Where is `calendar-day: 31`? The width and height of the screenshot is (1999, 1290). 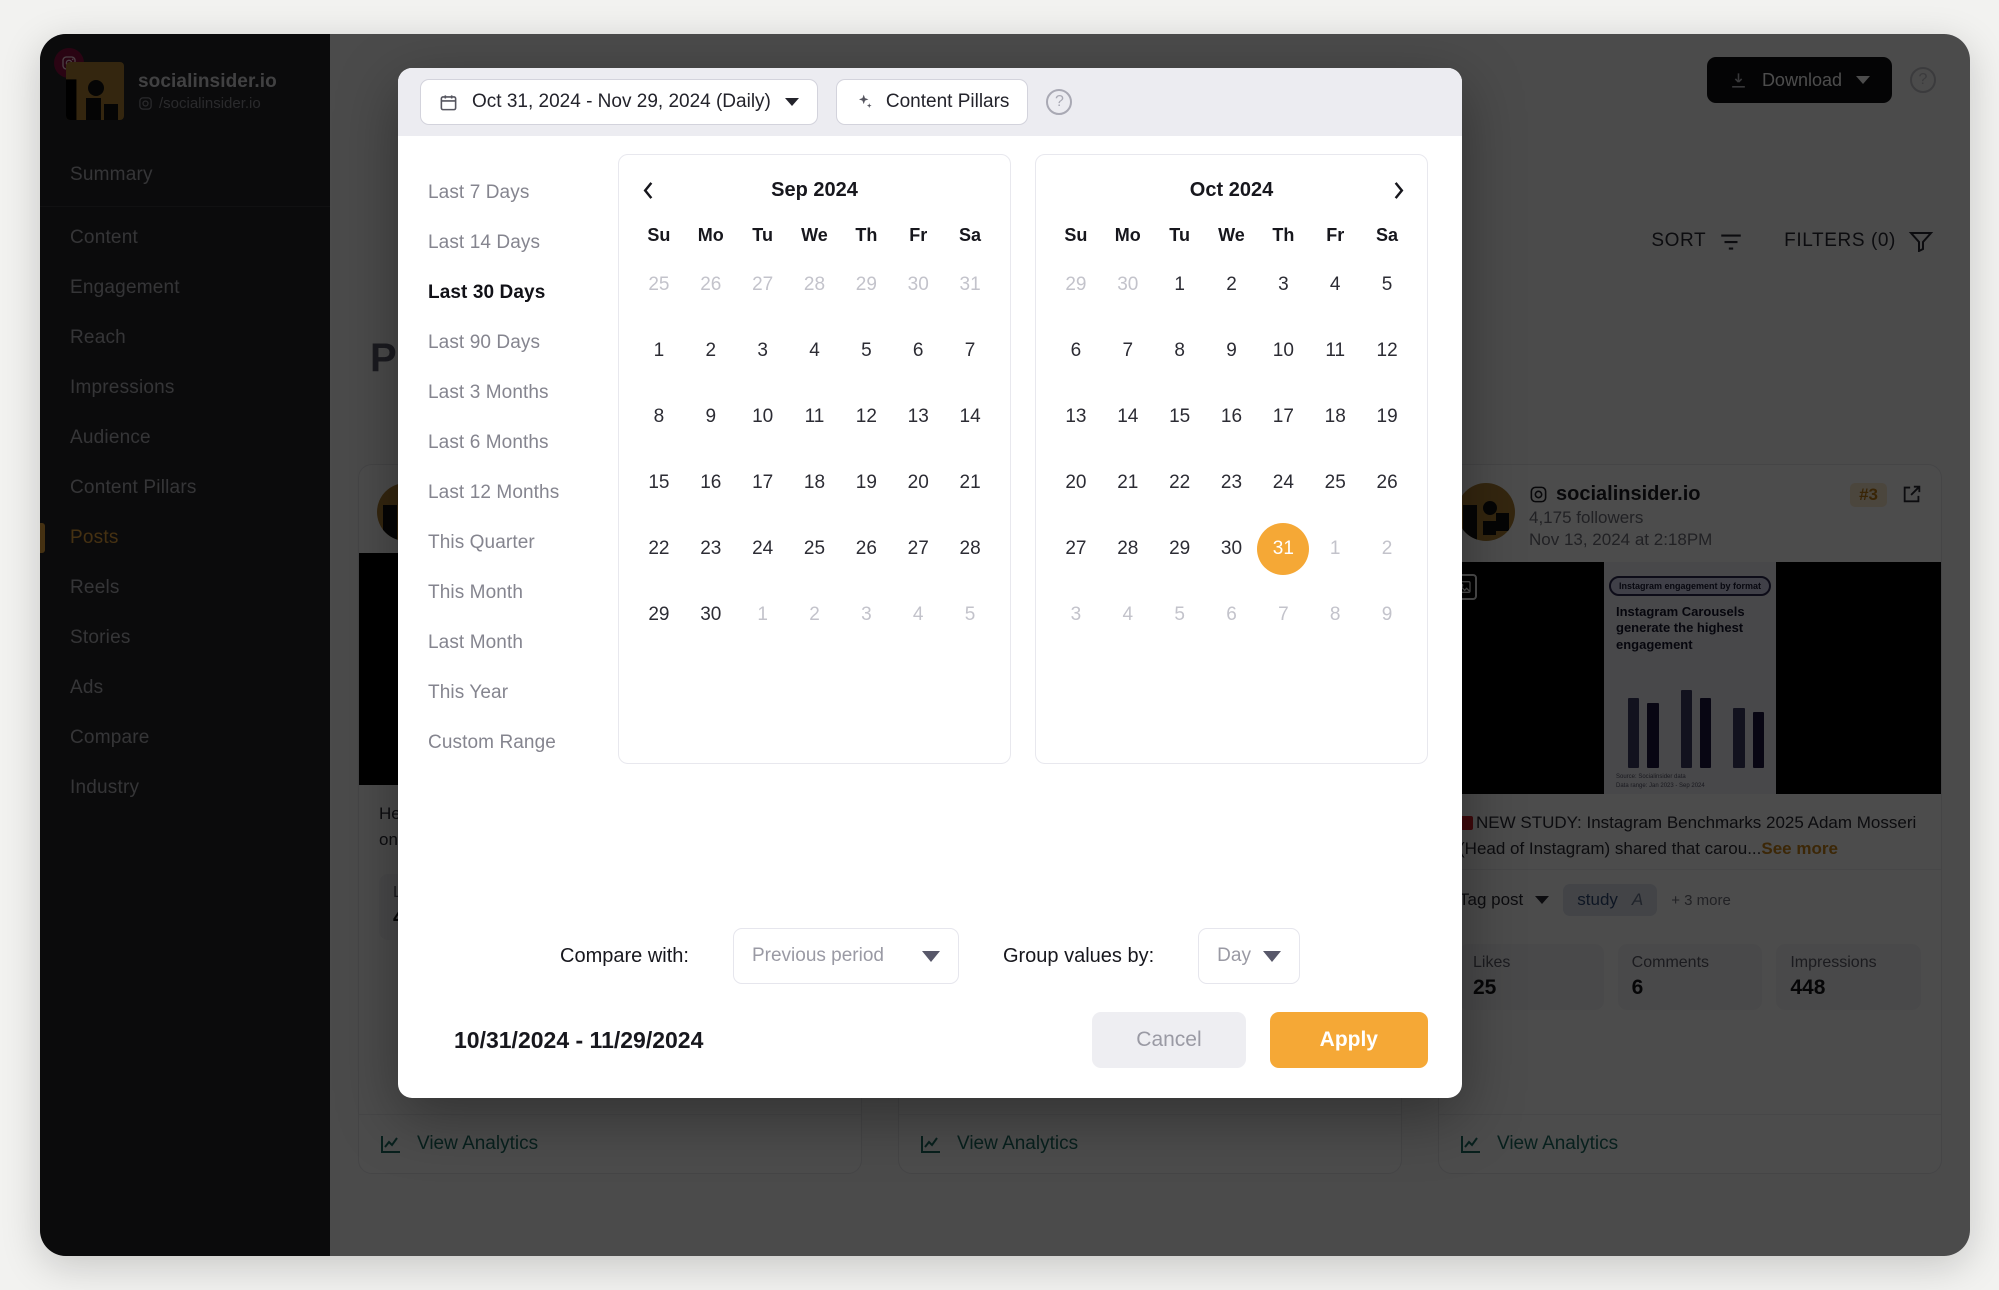 calendar-day: 31 is located at coordinates (970, 285).